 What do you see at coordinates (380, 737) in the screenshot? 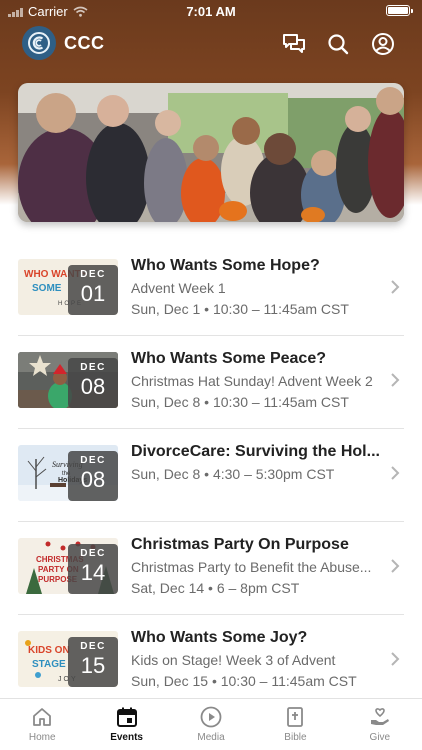
I see `tab-label: Give` at bounding box center [380, 737].